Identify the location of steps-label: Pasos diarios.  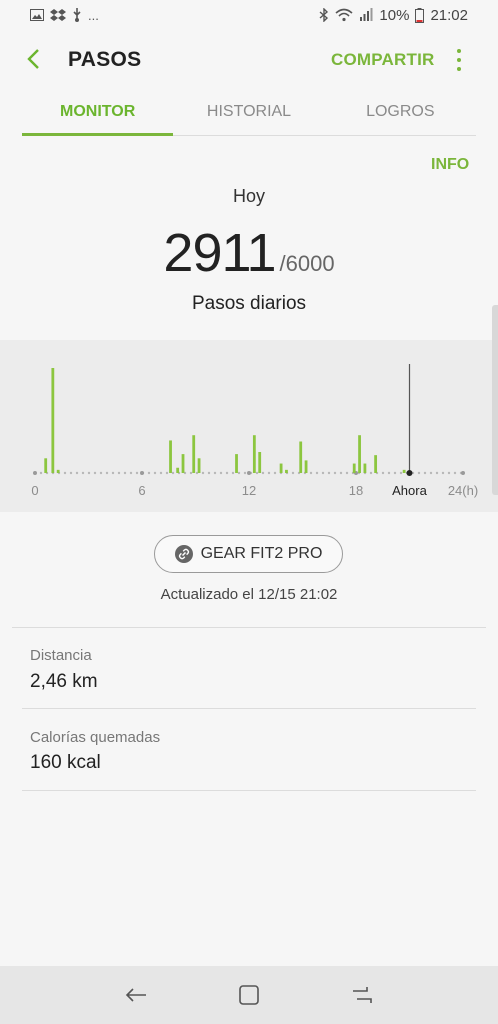
(249, 303).